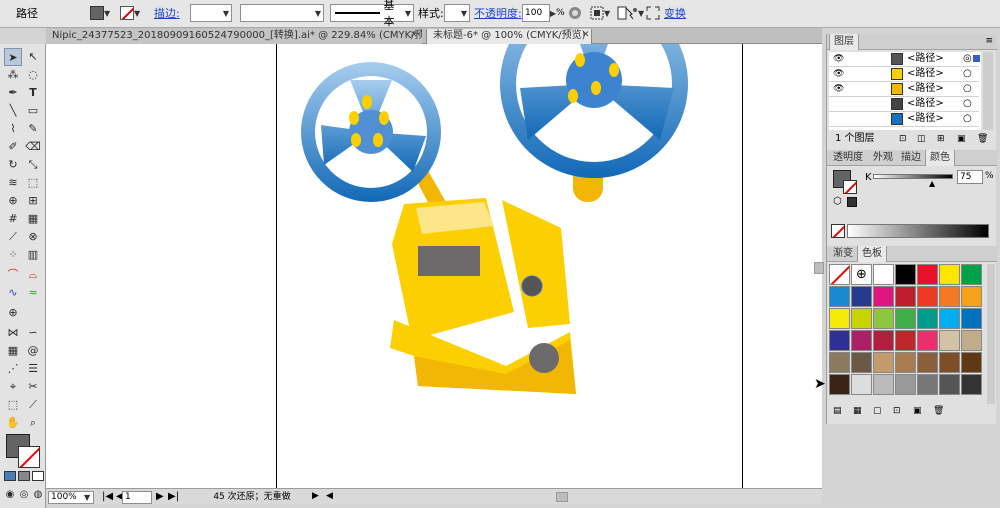  I want to click on draw-behind-icon: ◎, so click(24, 495).